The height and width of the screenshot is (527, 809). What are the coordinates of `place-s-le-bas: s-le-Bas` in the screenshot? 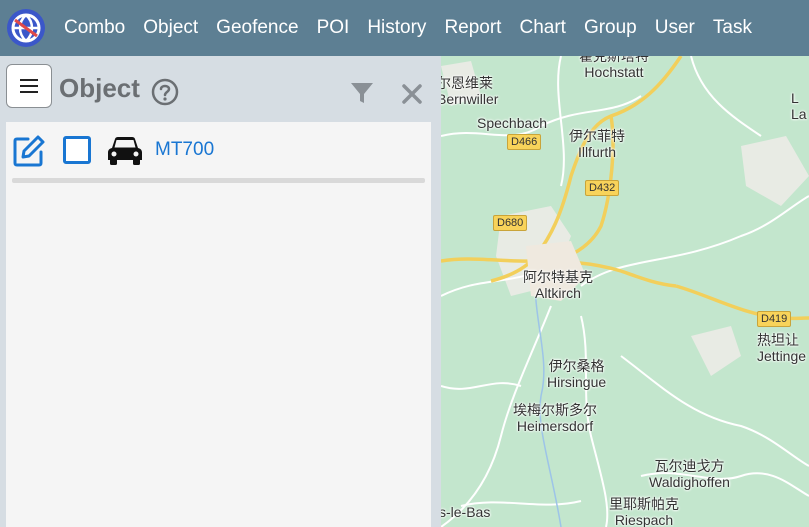 It's located at (466, 512).